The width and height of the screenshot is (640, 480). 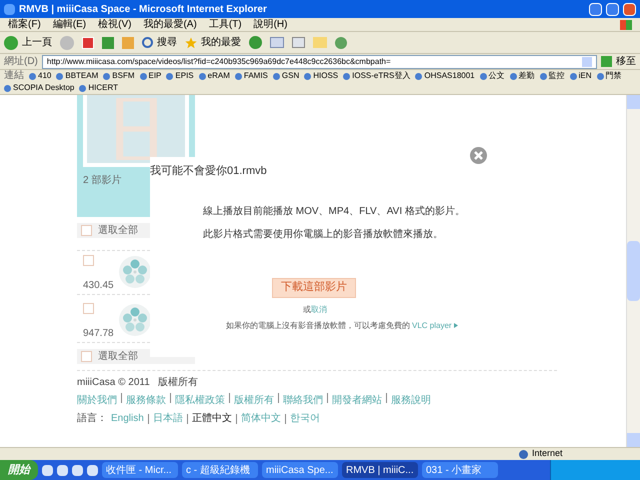 What do you see at coordinates (184, 76) in the screenshot?
I see `link-item: EPIS` at bounding box center [184, 76].